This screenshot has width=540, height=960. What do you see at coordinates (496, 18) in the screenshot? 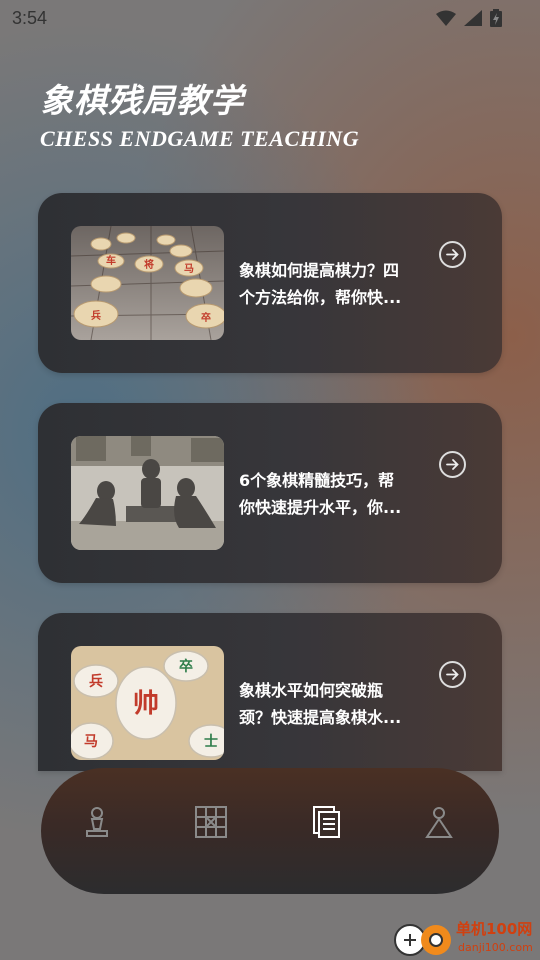
I see `battery-icon` at bounding box center [496, 18].